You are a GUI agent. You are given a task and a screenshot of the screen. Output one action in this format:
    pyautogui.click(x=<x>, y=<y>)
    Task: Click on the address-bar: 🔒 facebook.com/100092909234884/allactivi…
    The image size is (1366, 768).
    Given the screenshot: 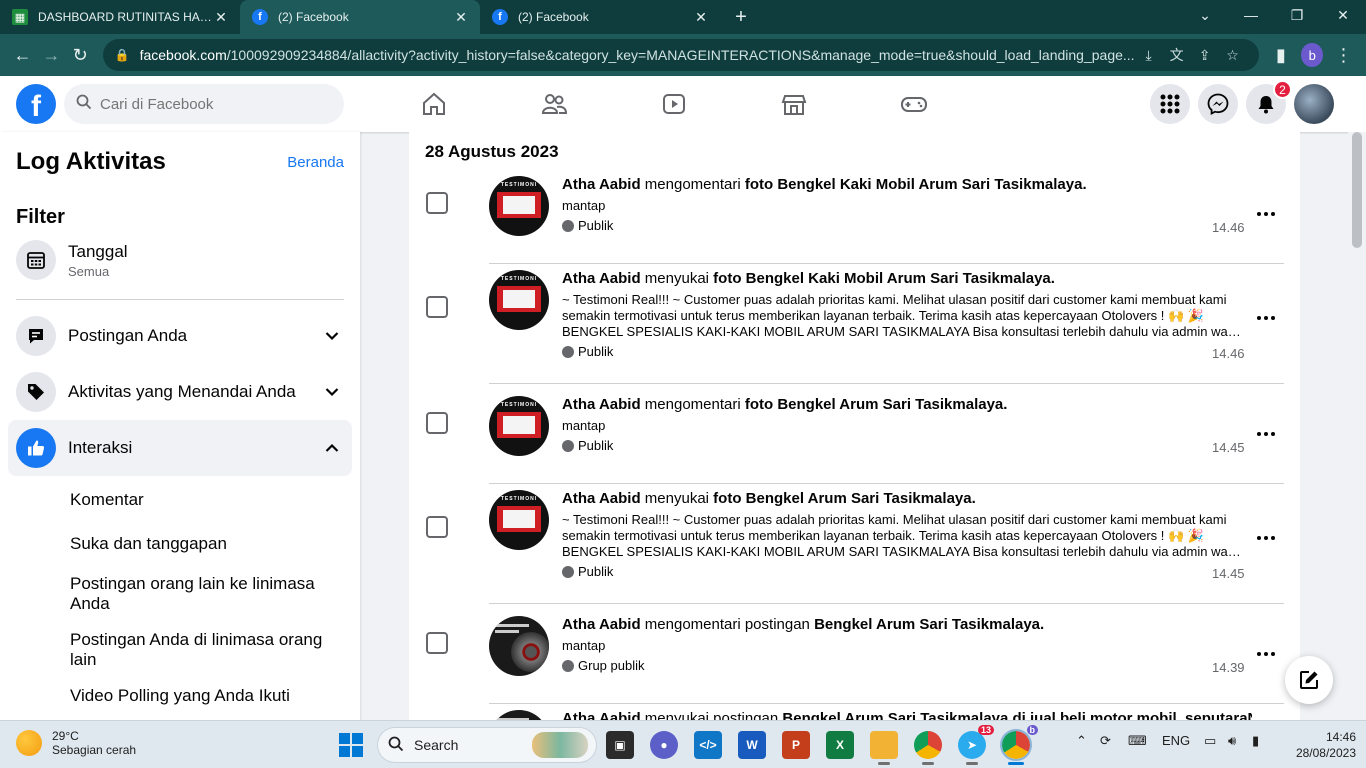 What is the action you would take?
    pyautogui.click(x=680, y=55)
    